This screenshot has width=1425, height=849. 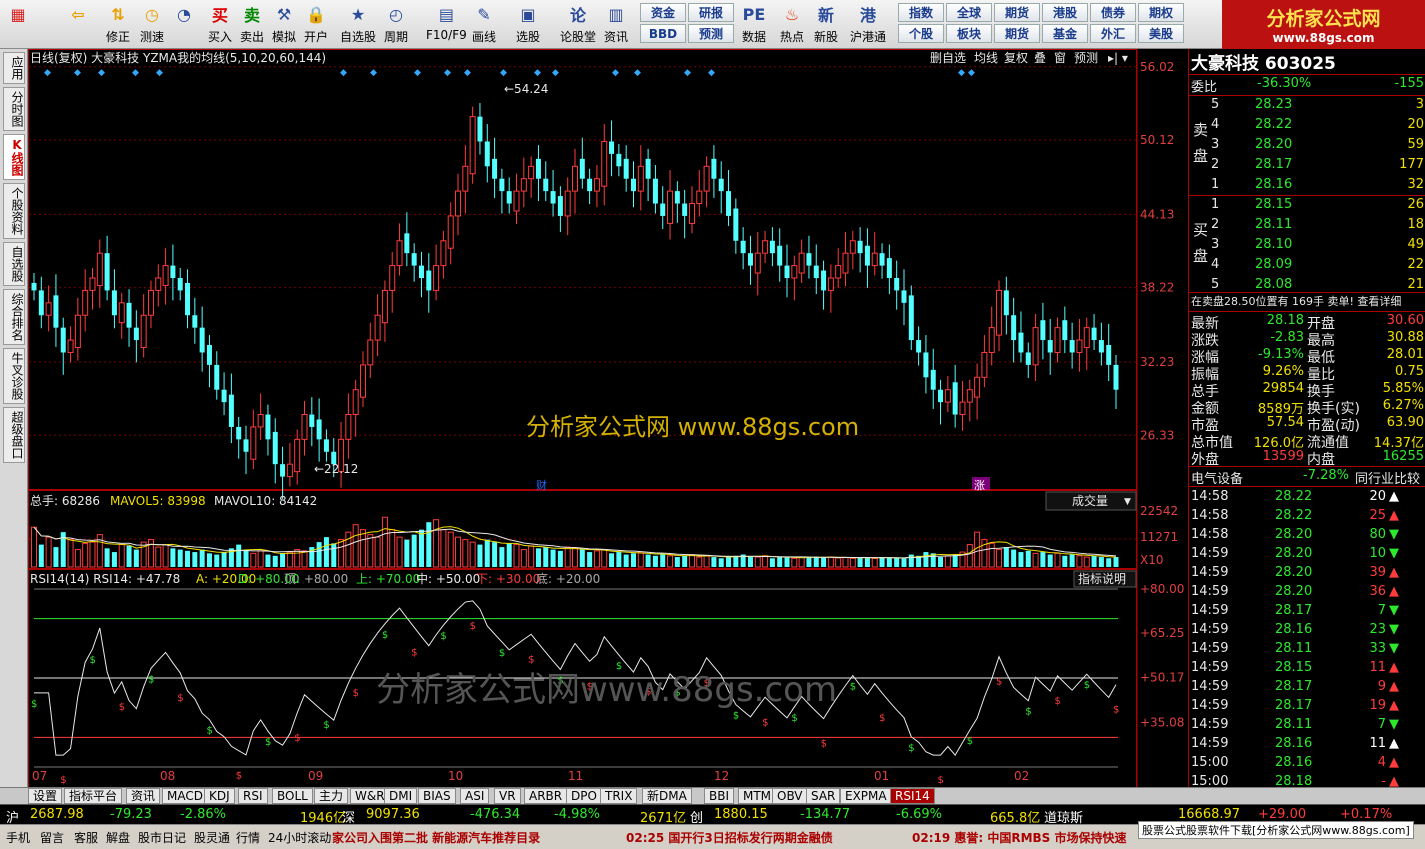 I want to click on chart-menu-item: 复权, so click(x=1016, y=58).